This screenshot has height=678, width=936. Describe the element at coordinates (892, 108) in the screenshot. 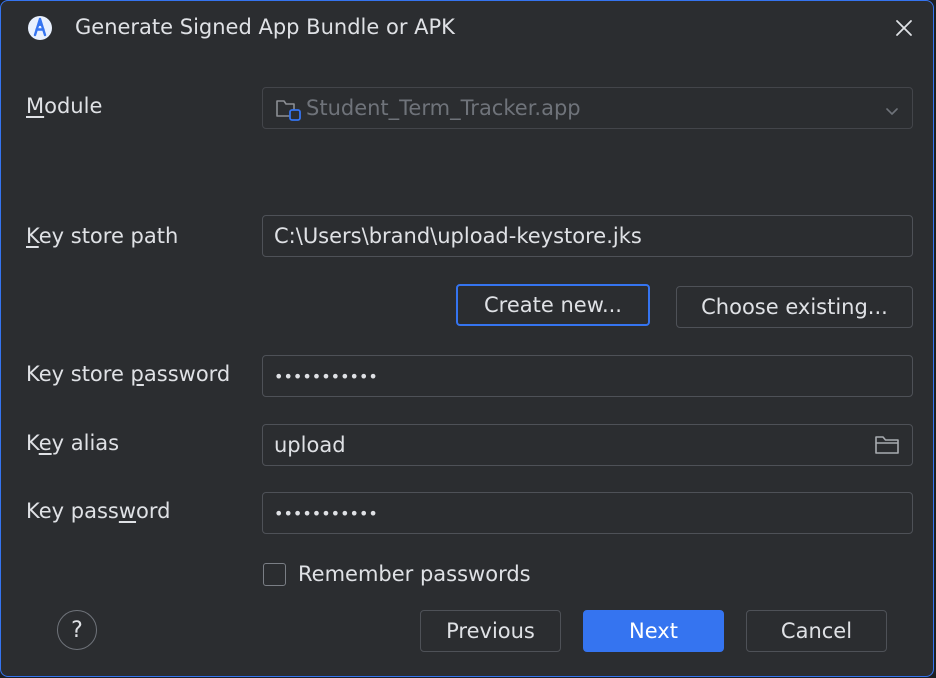

I see `chevron-down-icon` at that location.